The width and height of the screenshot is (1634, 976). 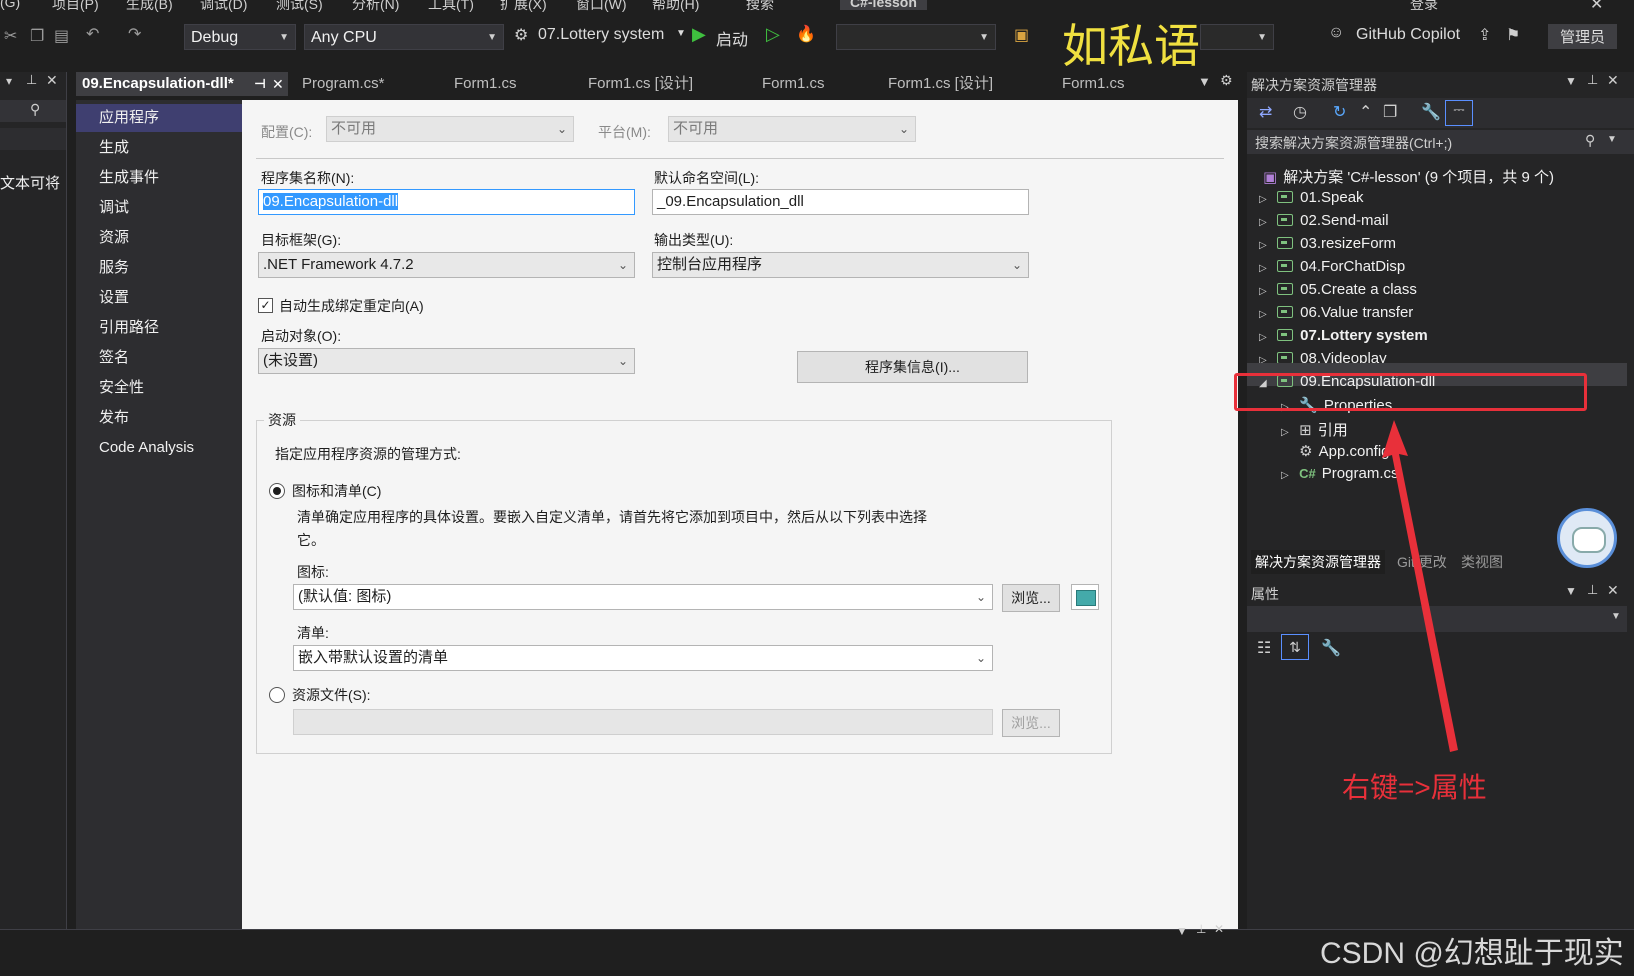 What do you see at coordinates (134, 34) in the screenshot?
I see `redo-icon: ↷` at bounding box center [134, 34].